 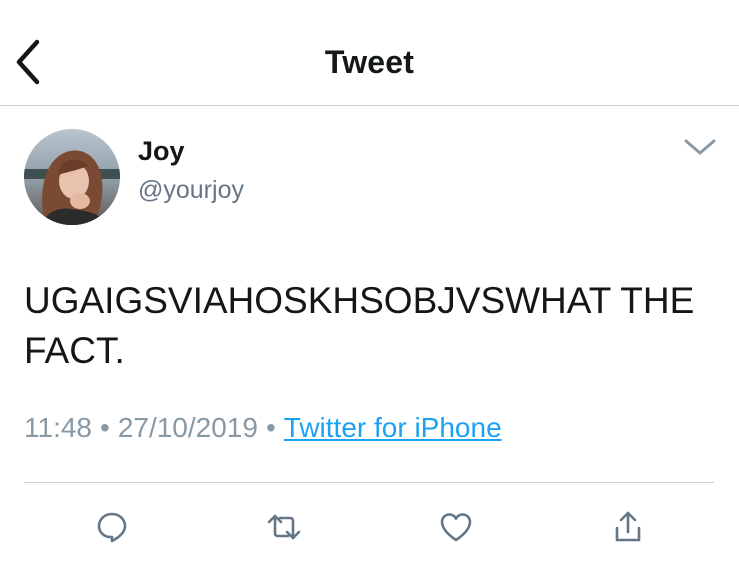 What do you see at coordinates (359, 325) in the screenshot?
I see `tweet-text: UGAIGSVIAHOSKHSOBJVSWHAT THE FACT.` at bounding box center [359, 325].